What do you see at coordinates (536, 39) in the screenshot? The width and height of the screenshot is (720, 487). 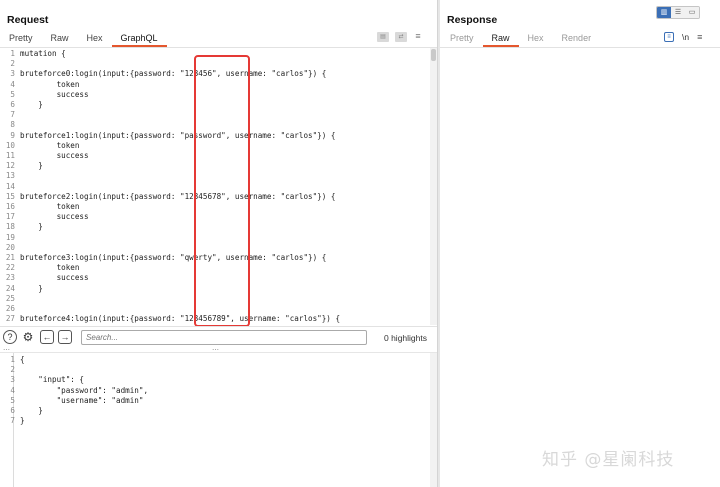 I see `response-tab-hex: Hex` at bounding box center [536, 39].